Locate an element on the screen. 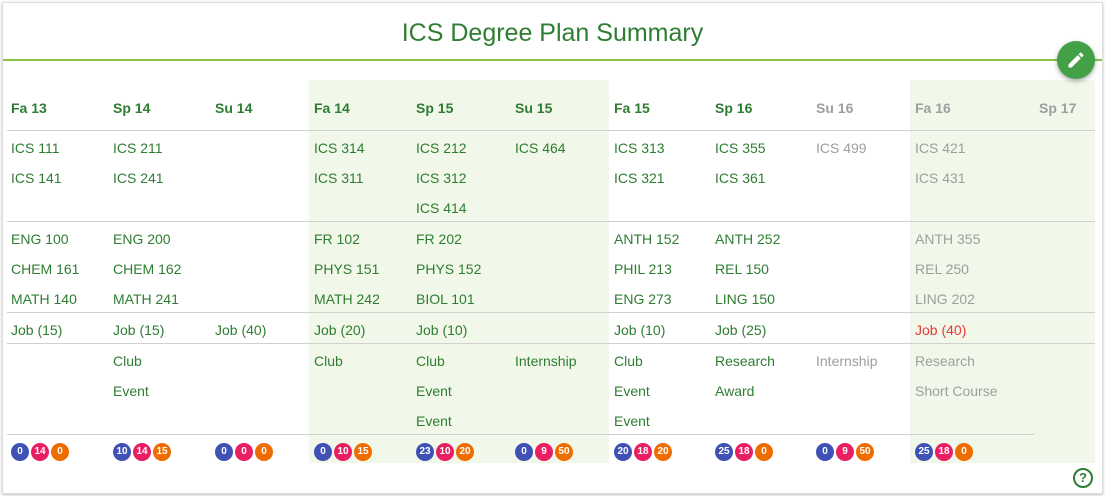 Image resolution: width=1105 pixels, height=496 pixels. ics-course: ICS 241 is located at coordinates (138, 178).